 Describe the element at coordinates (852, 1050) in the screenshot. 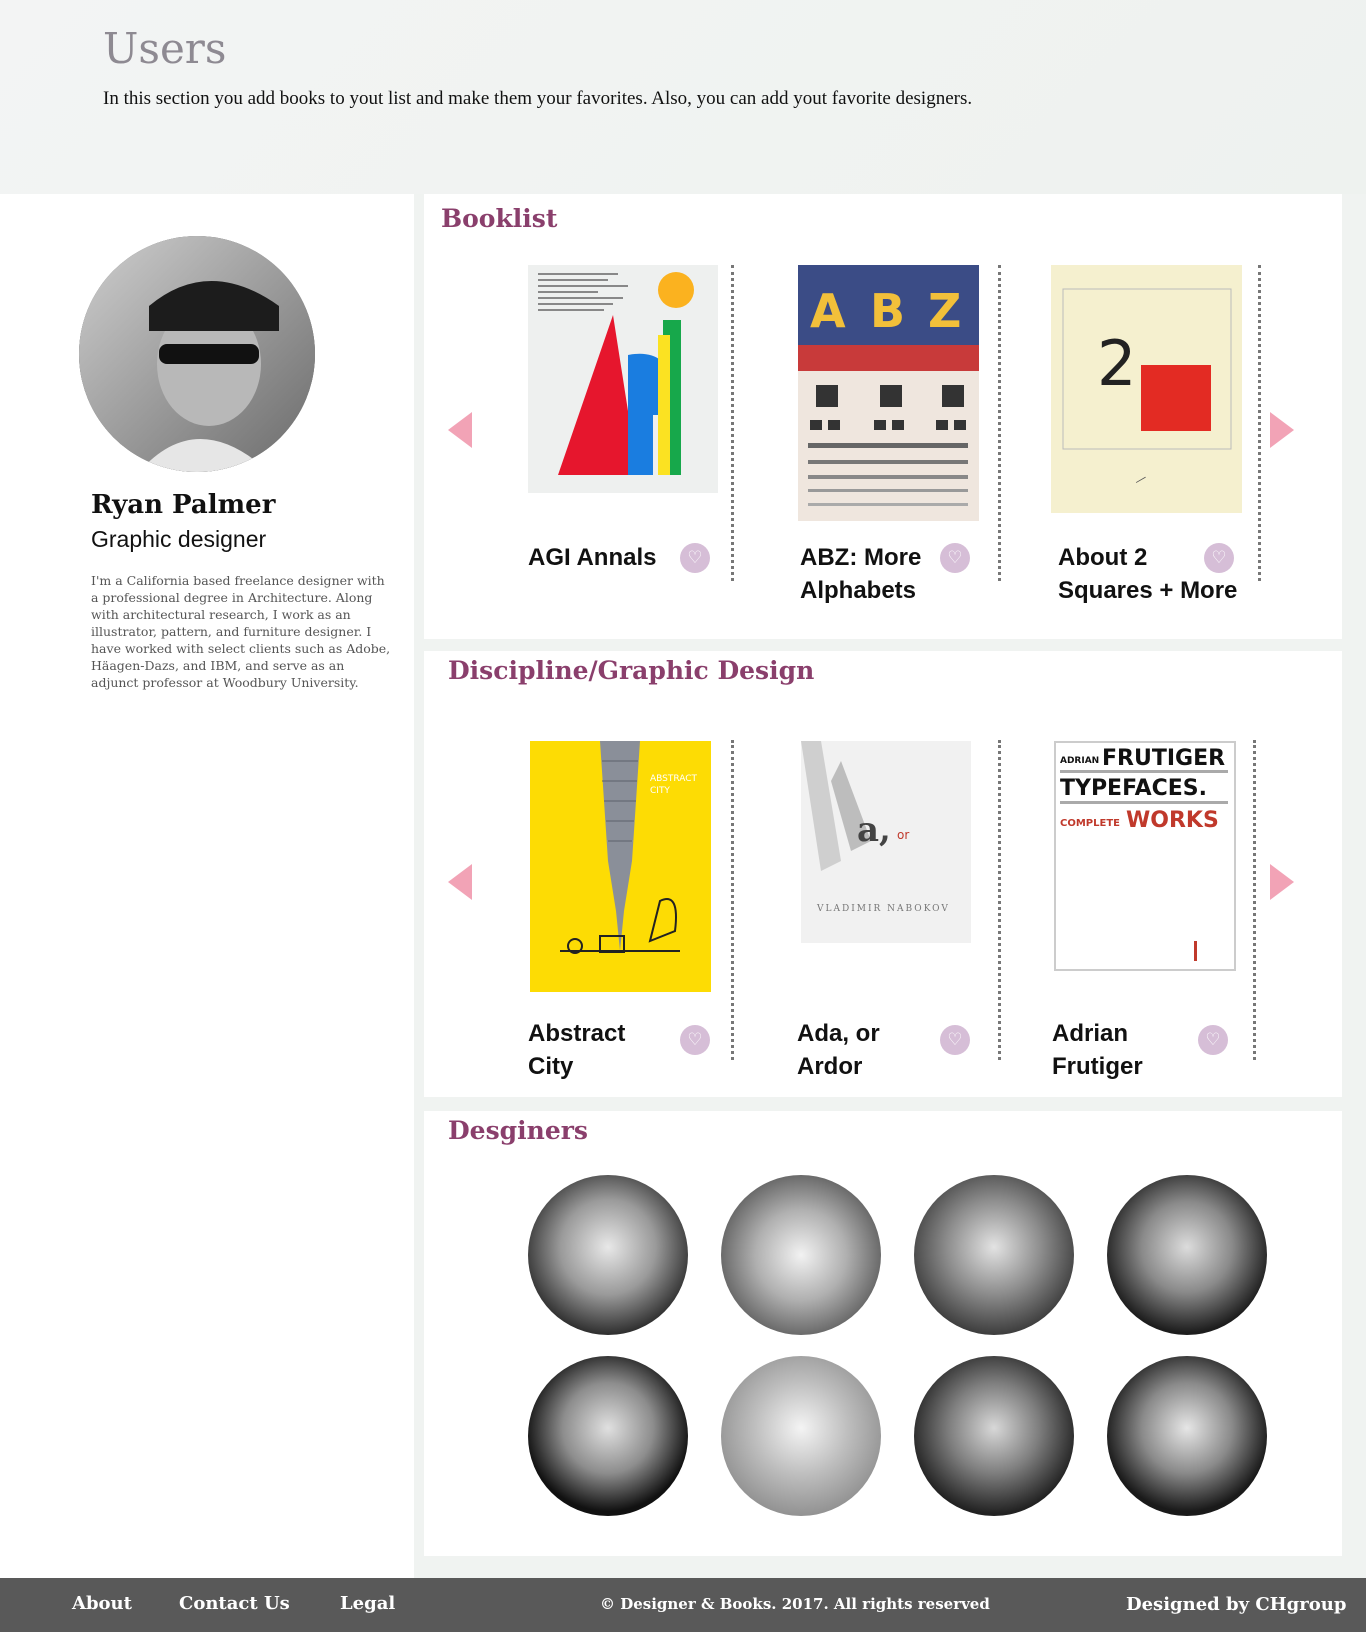

I see `book-title: Ada, or Ardor` at that location.